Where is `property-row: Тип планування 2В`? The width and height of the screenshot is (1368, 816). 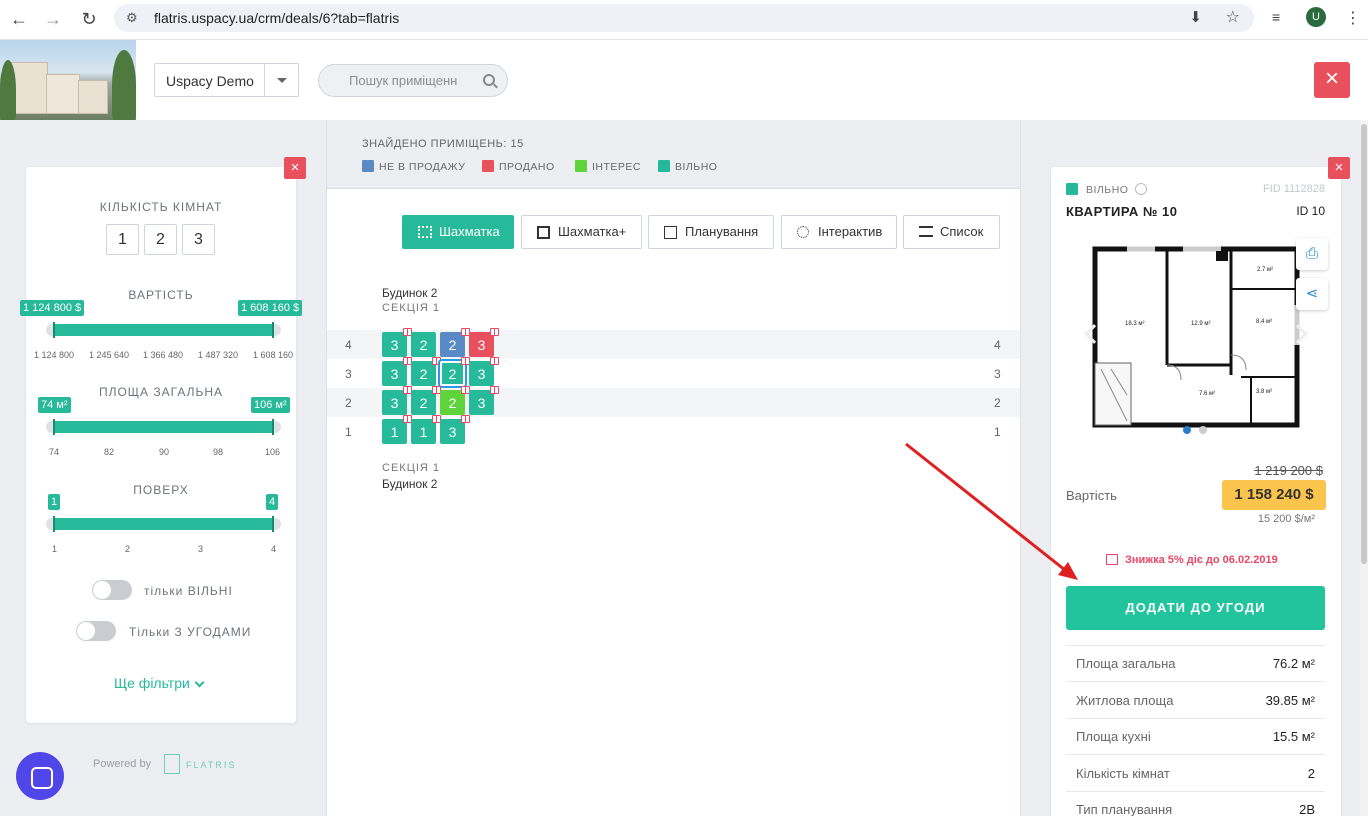
property-row: Тип планування 2В is located at coordinates (1195, 804).